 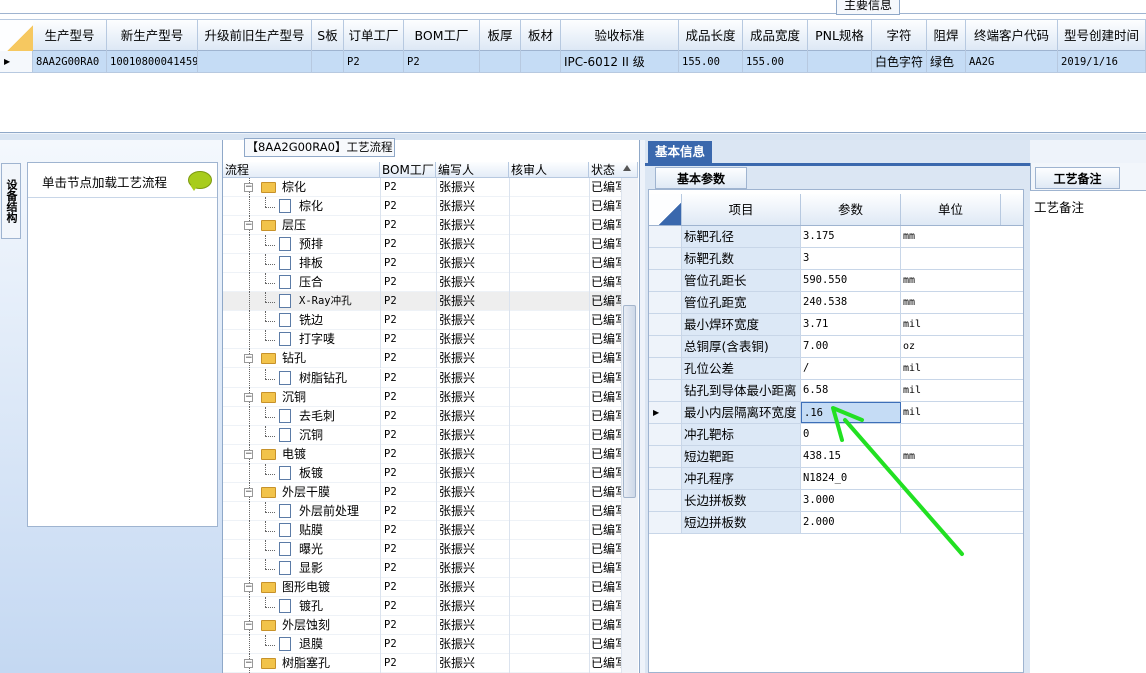 What do you see at coordinates (1102, 35) in the screenshot?
I see `column-header-15: 型号创建时间` at bounding box center [1102, 35].